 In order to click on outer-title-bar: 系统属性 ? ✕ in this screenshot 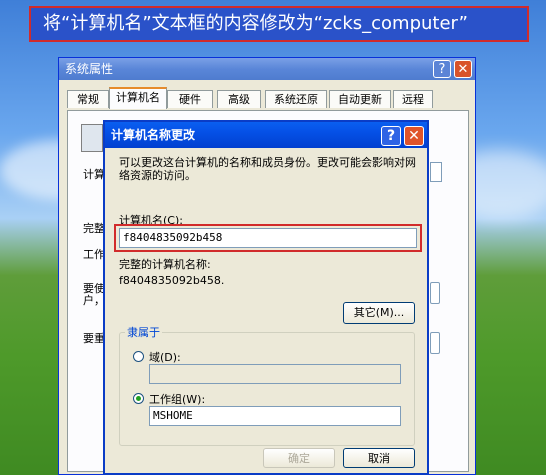, I will do `click(267, 69)`.